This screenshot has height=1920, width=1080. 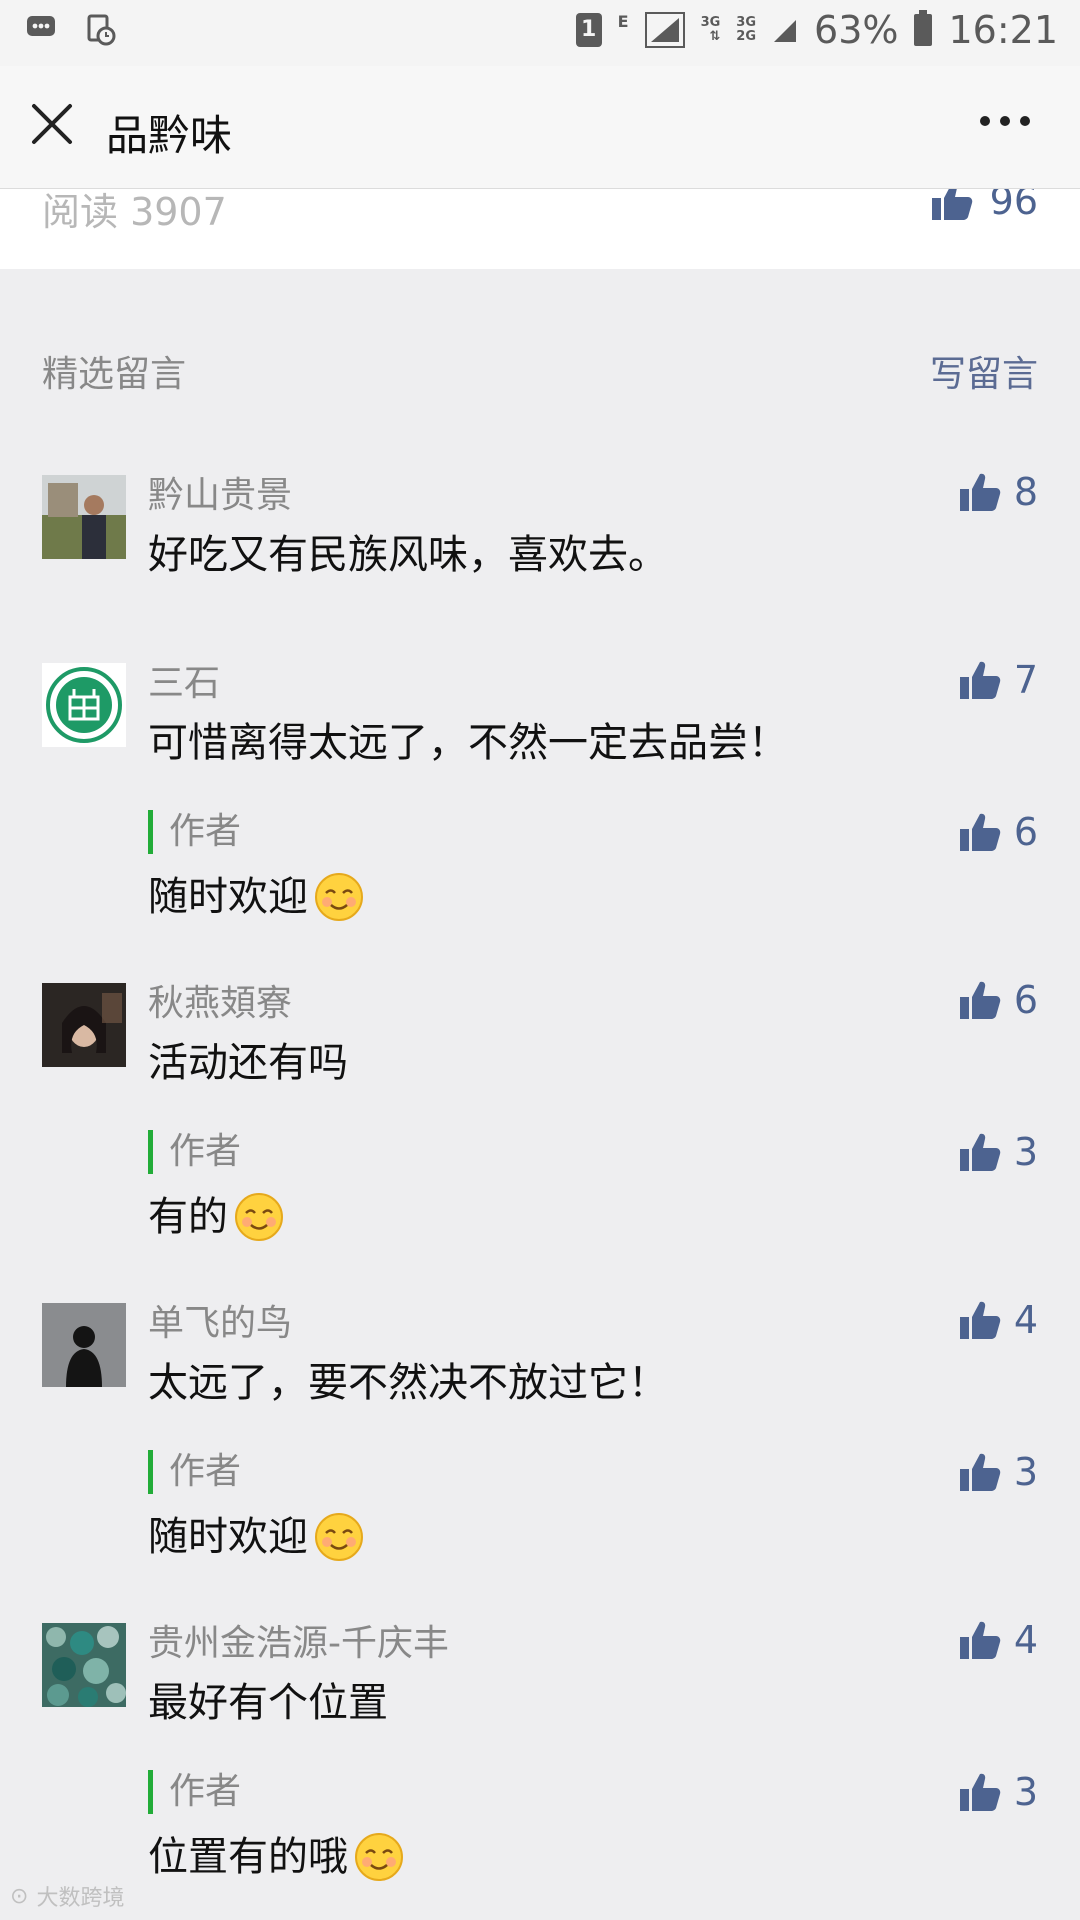 What do you see at coordinates (785, 31) in the screenshot?
I see `signal-bars-icon` at bounding box center [785, 31].